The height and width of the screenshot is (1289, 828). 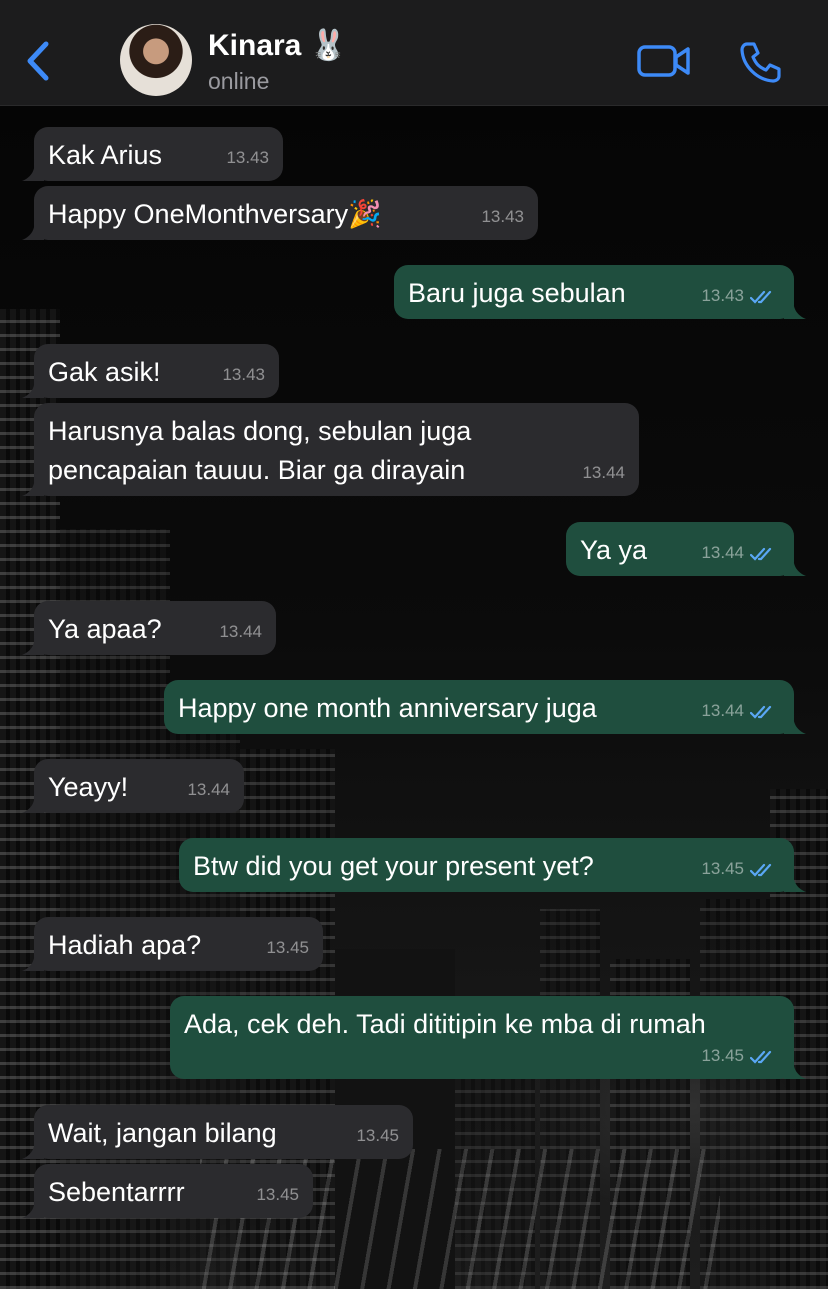 What do you see at coordinates (133, 786) in the screenshot?
I see `incoming-message: Yeayy! 13.44` at bounding box center [133, 786].